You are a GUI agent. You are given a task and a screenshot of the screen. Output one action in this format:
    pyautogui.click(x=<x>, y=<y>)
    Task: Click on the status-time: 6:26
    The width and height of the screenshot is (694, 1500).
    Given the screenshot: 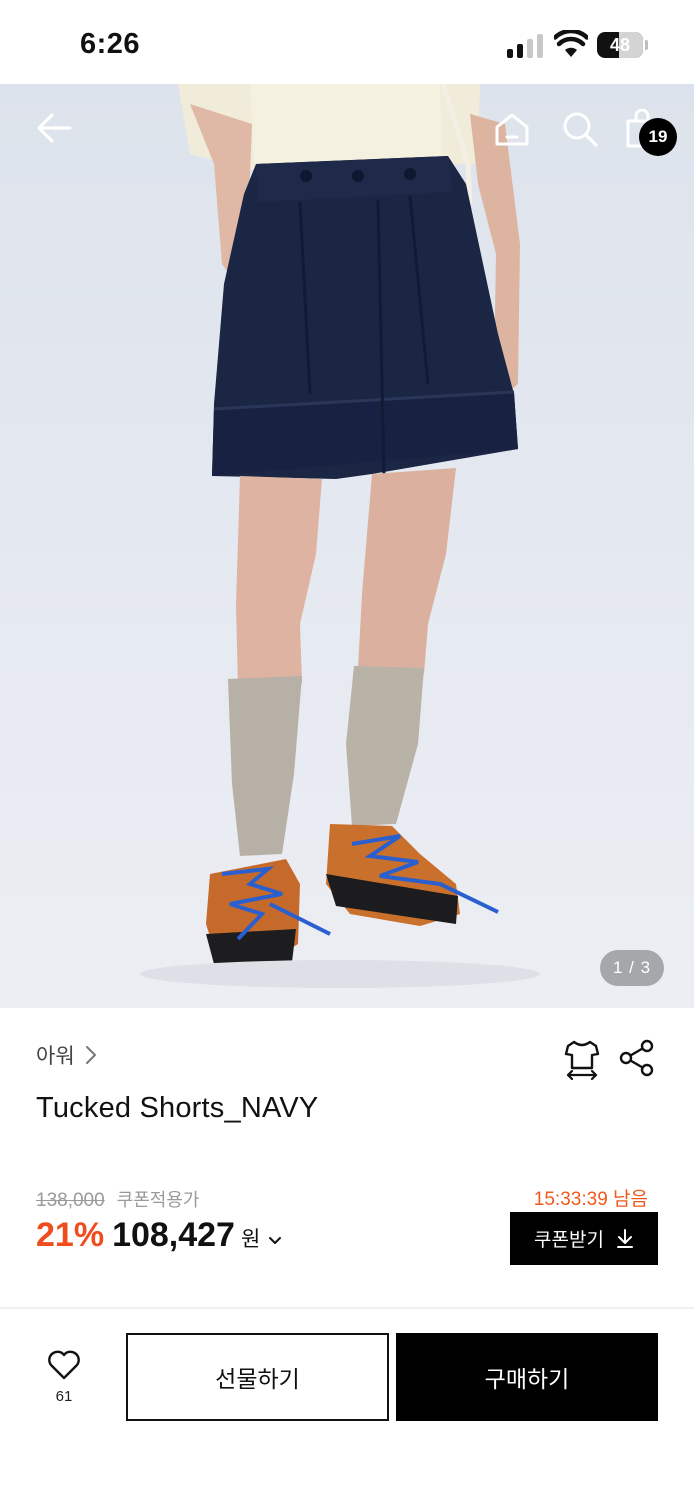 What is the action you would take?
    pyautogui.click(x=110, y=44)
    